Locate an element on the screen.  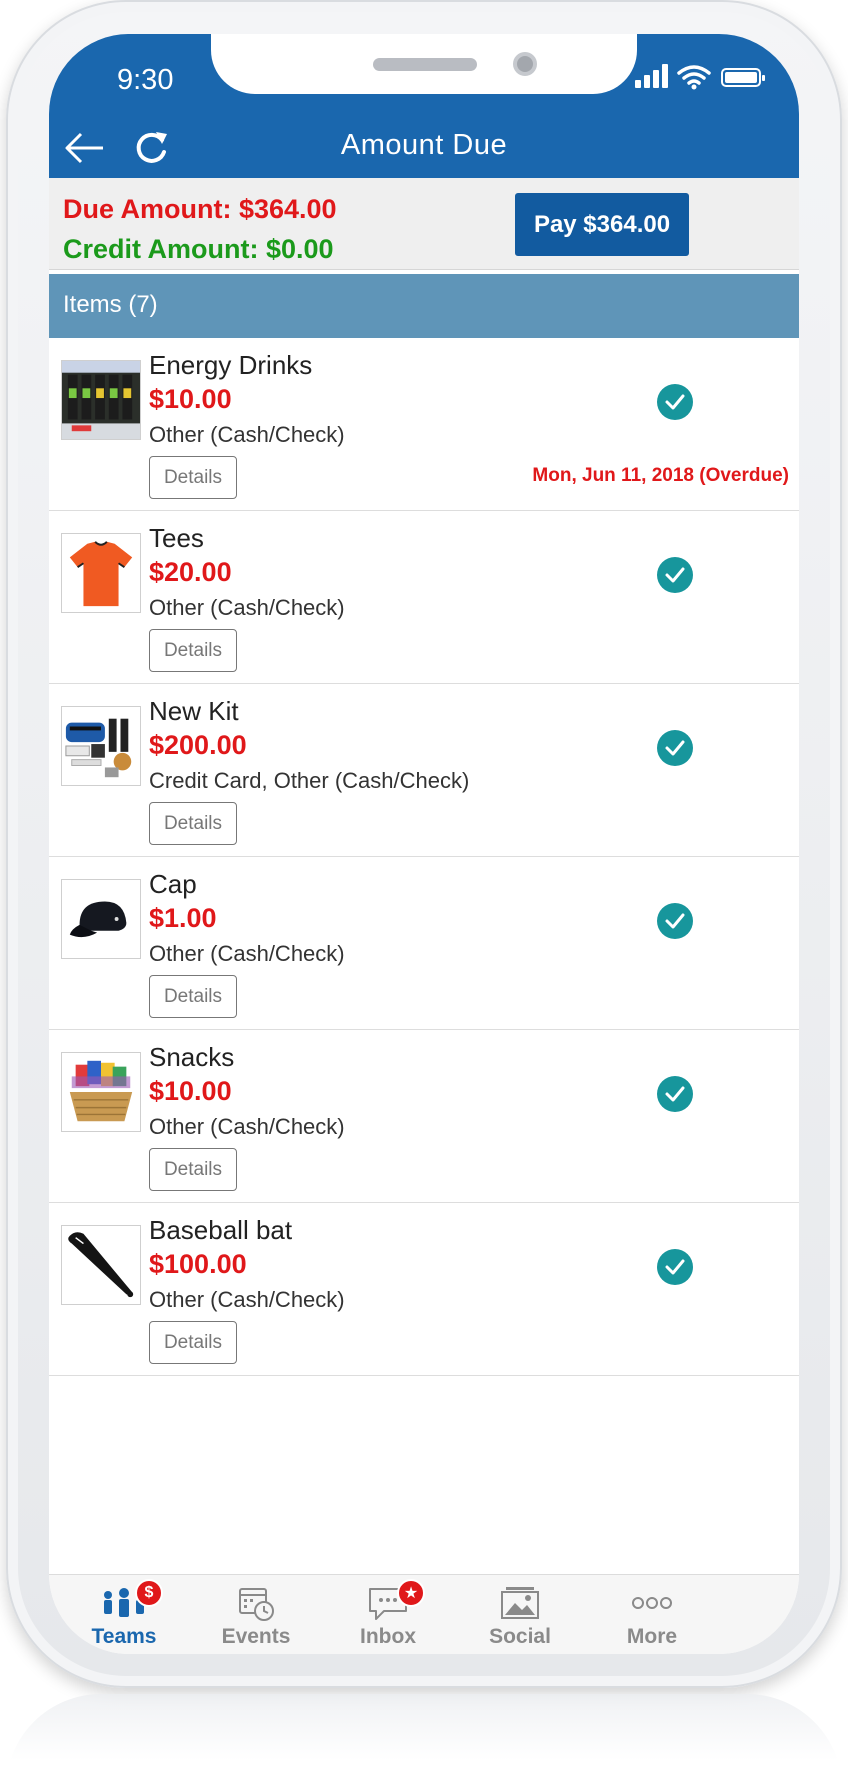
refresh-icon is located at coordinates (151, 148).